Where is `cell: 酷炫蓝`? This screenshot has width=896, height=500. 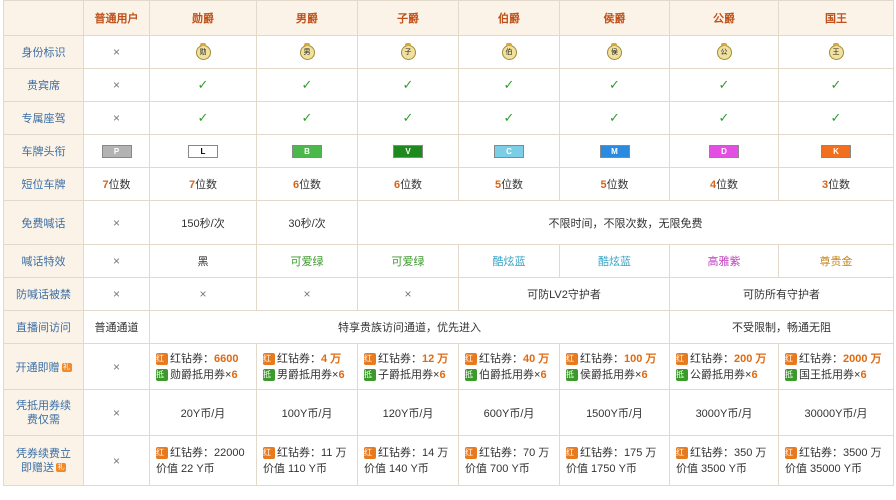 cell: 酷炫蓝 is located at coordinates (509, 261).